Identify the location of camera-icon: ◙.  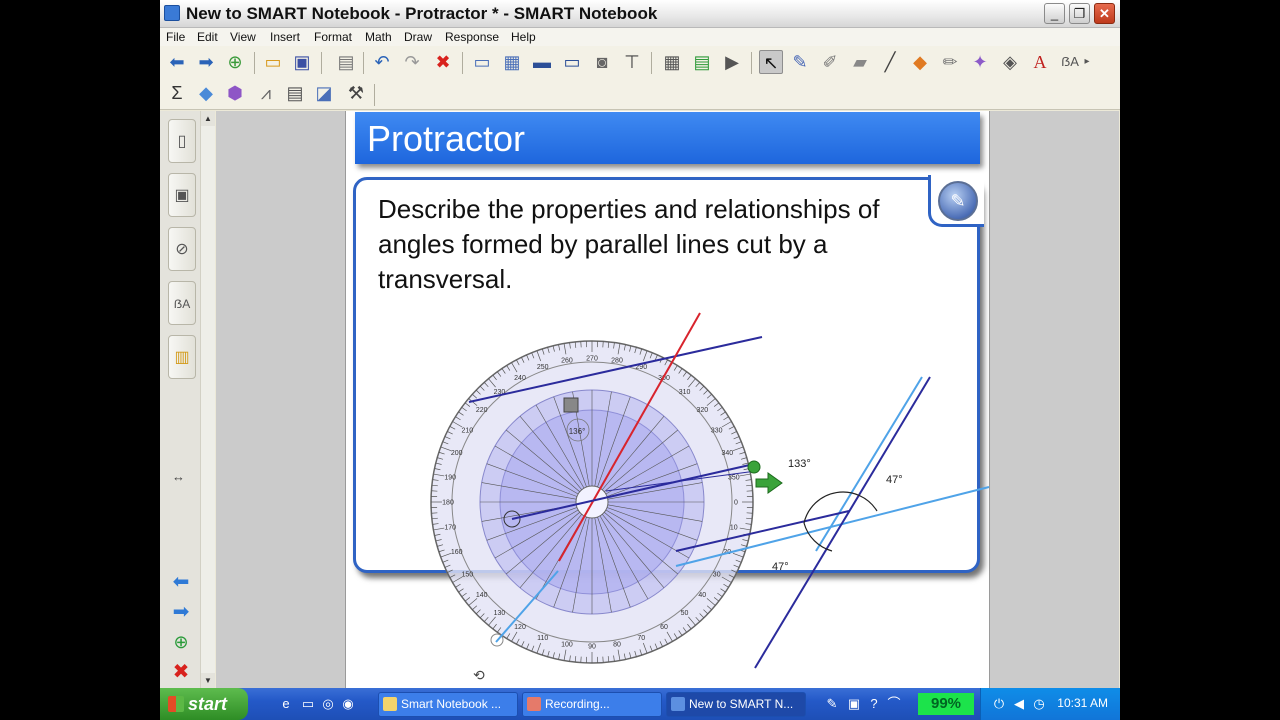
(602, 62).